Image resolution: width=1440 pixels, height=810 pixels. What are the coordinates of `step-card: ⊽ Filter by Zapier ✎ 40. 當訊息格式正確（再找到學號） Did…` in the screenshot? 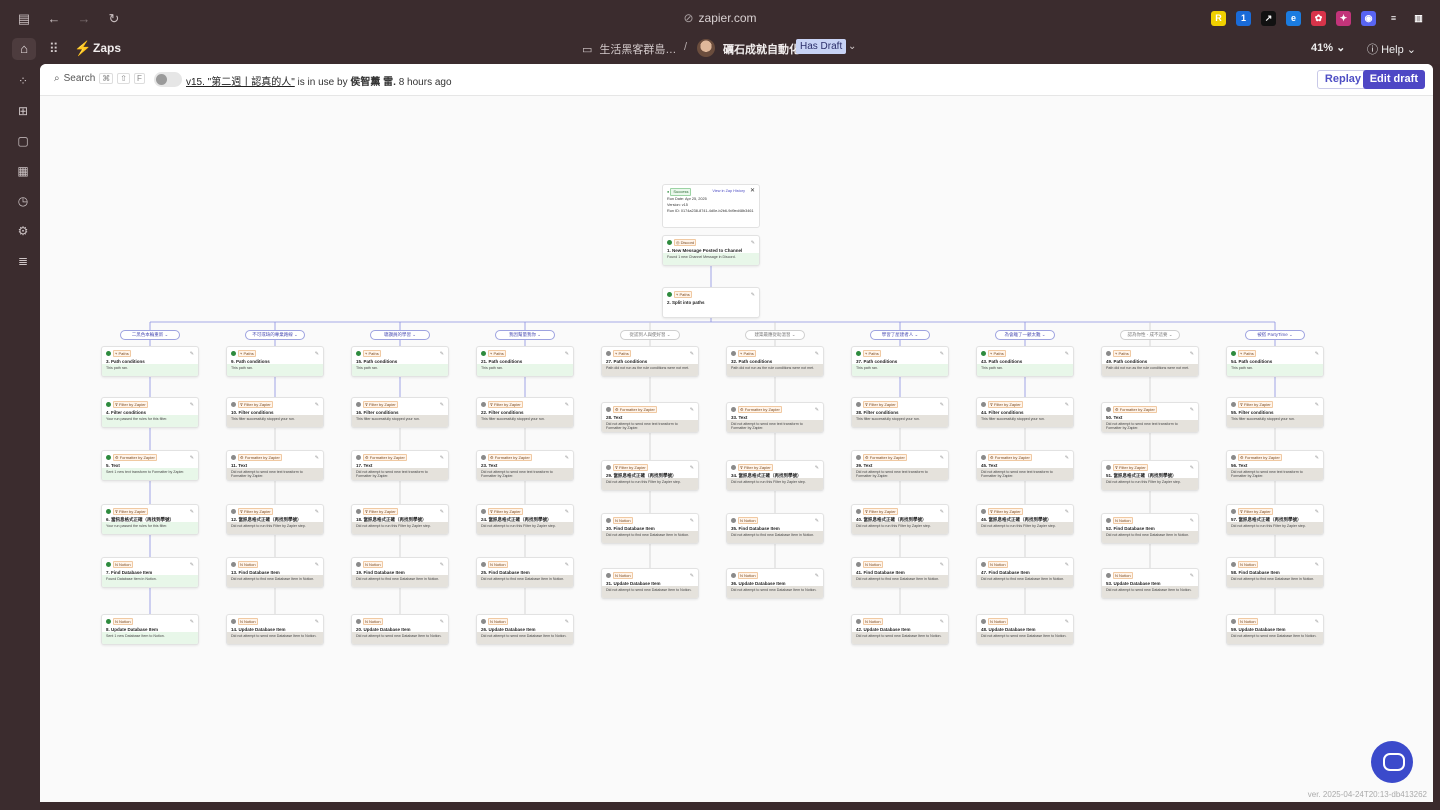 It's located at (900, 519).